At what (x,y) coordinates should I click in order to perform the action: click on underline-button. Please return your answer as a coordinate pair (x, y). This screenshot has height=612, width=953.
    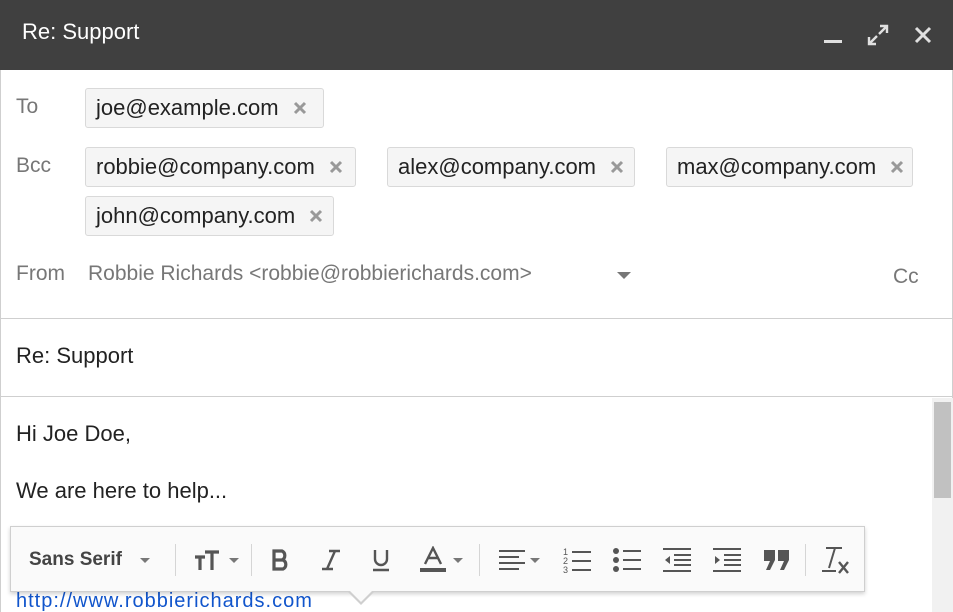
    Looking at the image, I should click on (381, 560).